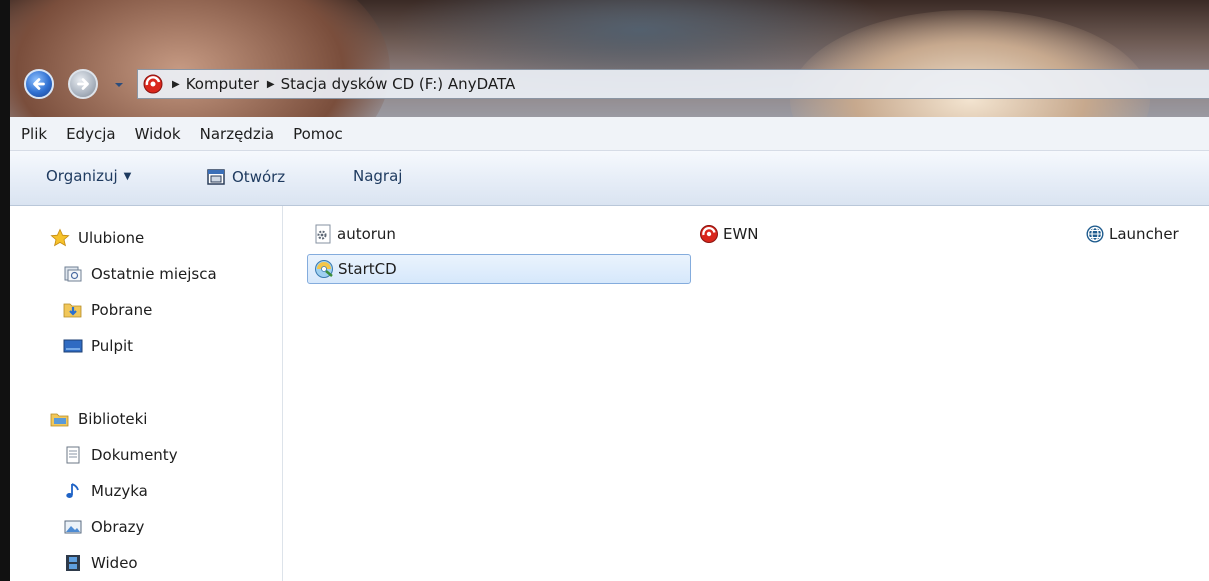 The width and height of the screenshot is (1209, 581). Describe the element at coordinates (367, 269) in the screenshot. I see `file-name: StartCD` at that location.